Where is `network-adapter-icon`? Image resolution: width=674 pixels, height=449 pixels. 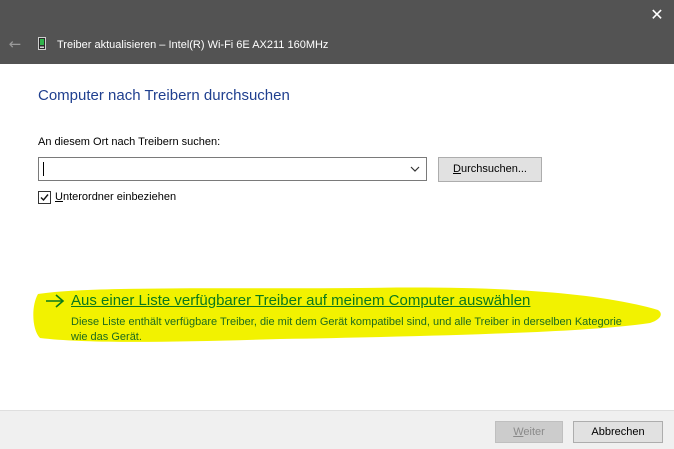 network-adapter-icon is located at coordinates (42, 43).